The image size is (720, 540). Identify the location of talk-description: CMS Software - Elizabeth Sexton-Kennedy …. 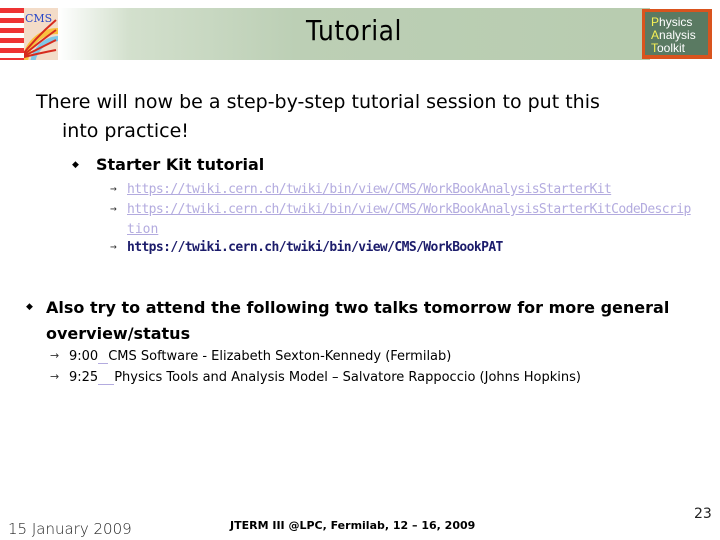
(280, 356).